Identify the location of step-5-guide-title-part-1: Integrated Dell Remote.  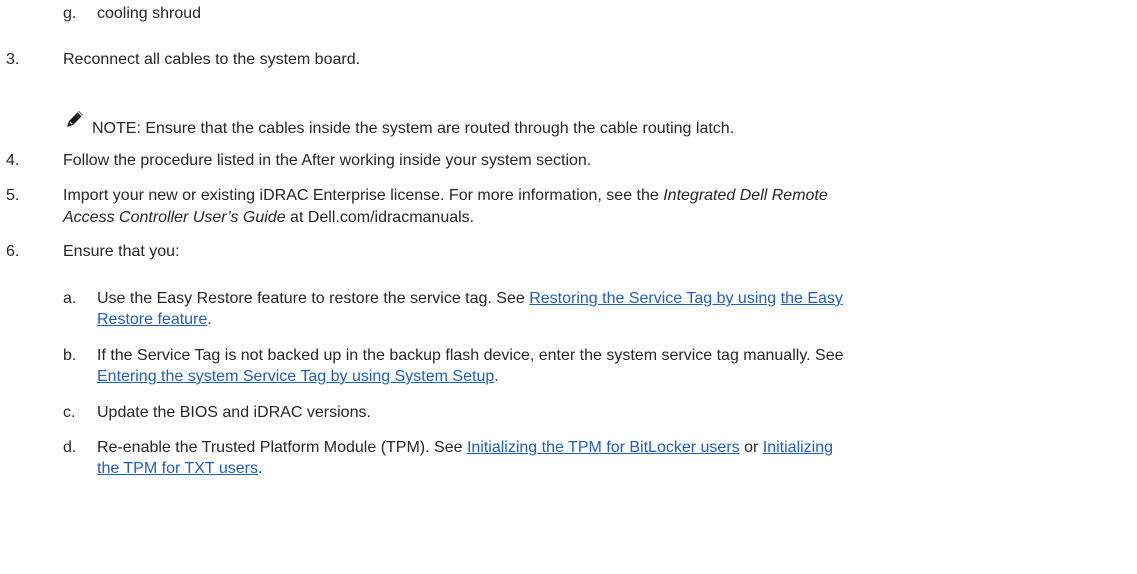
(745, 195).